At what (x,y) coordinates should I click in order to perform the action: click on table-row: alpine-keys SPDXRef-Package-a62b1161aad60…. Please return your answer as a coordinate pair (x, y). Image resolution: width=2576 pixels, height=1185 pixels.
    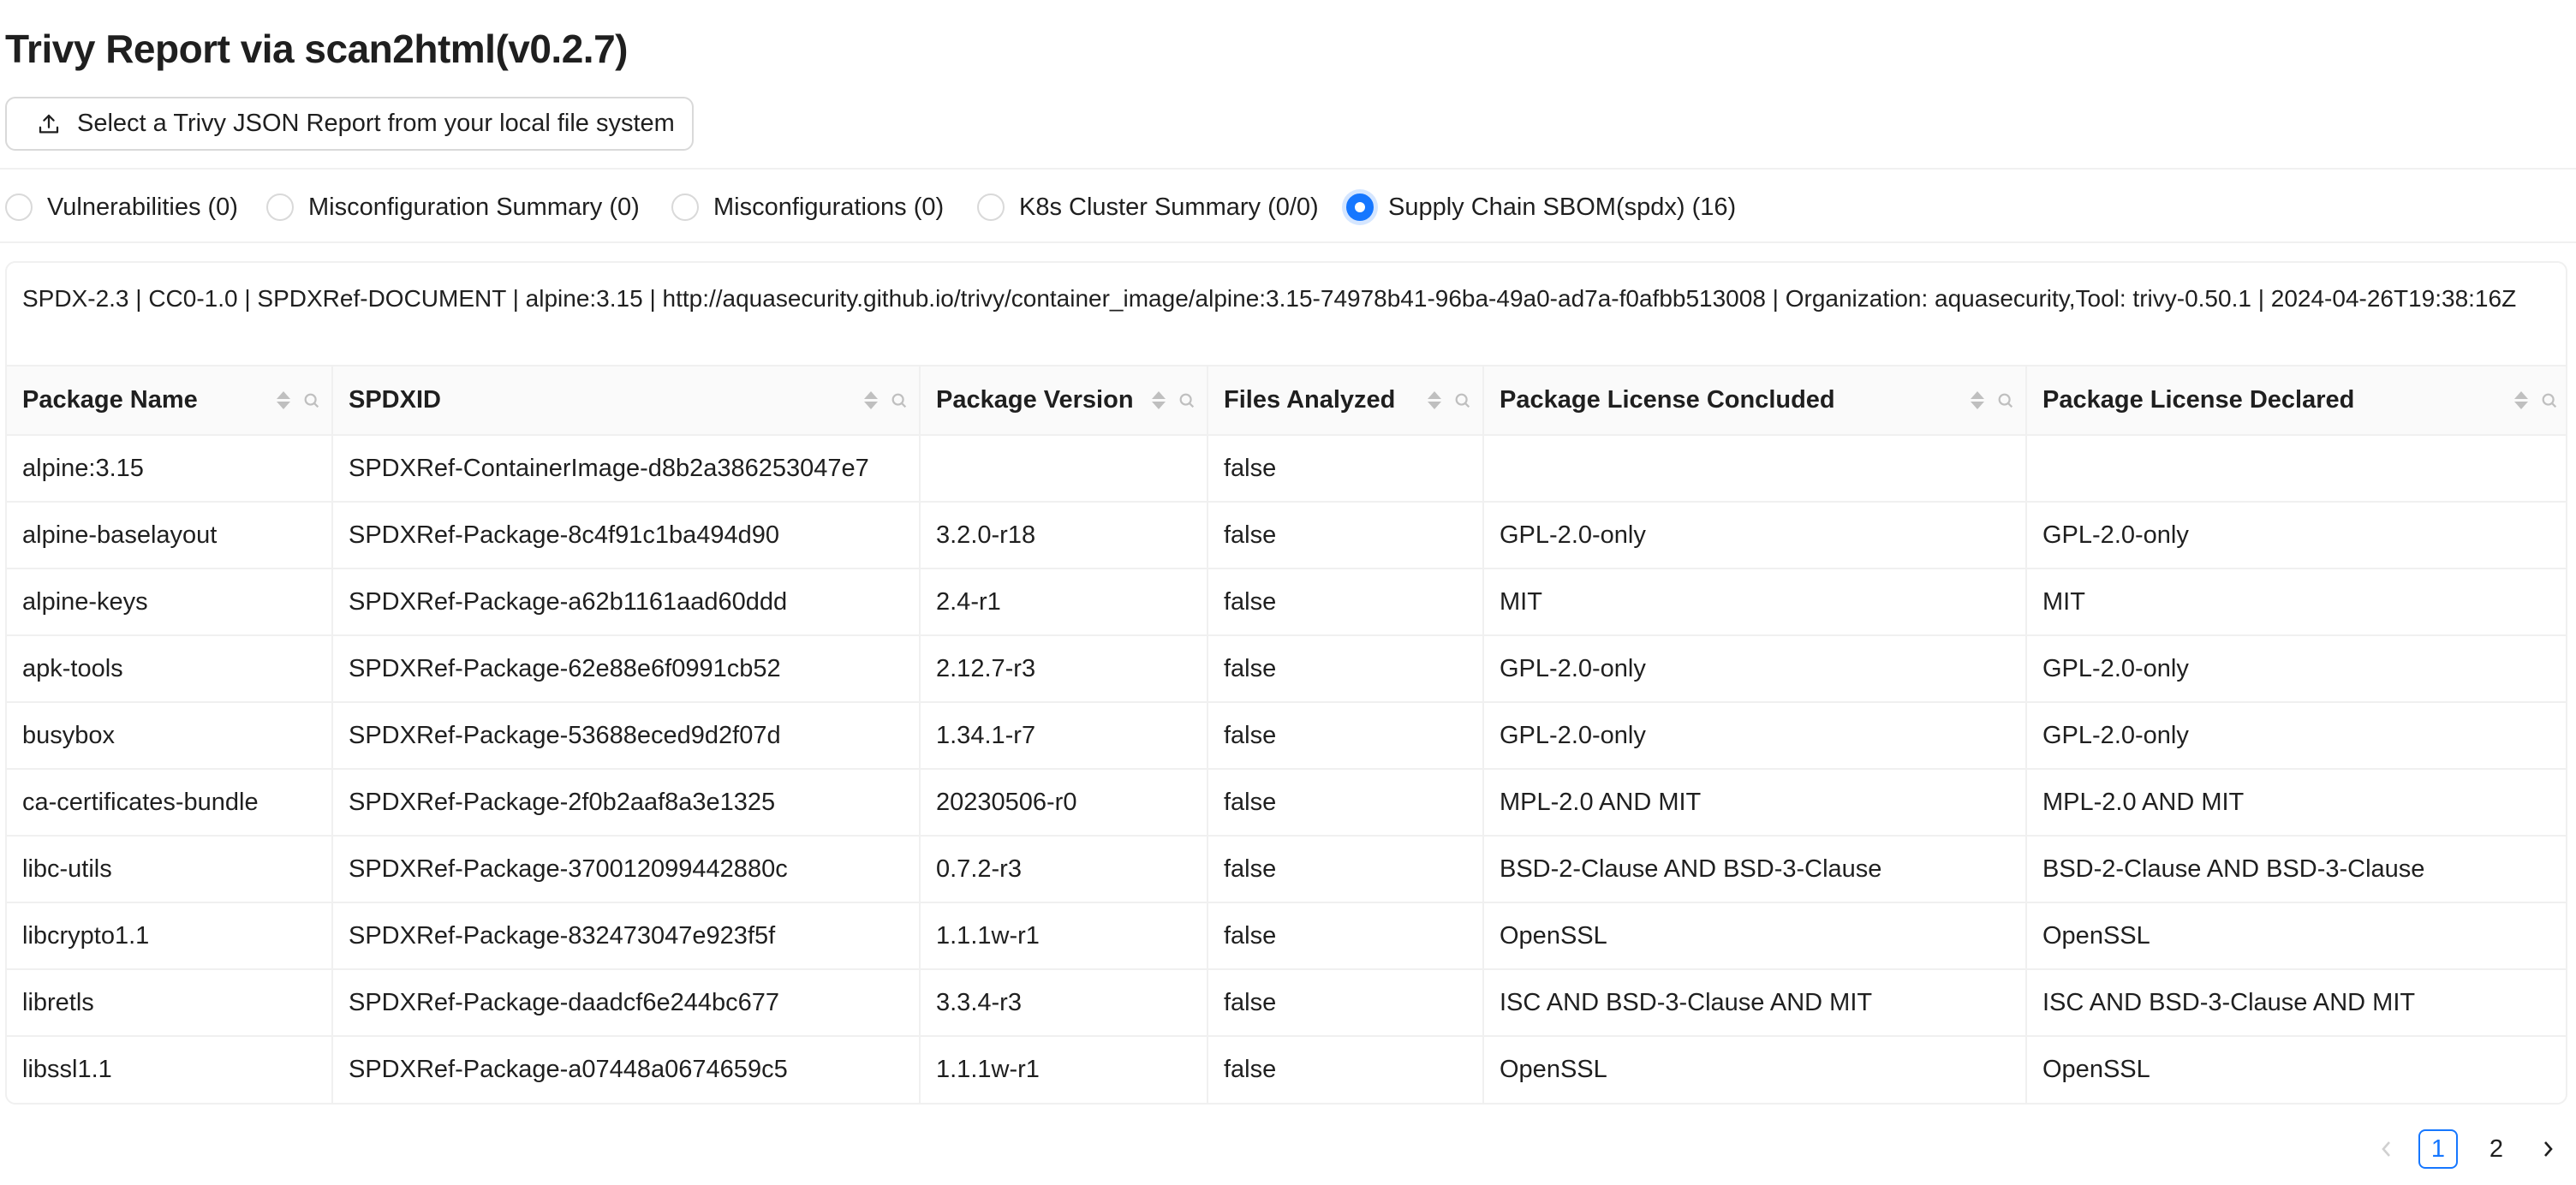
    Looking at the image, I should click on (1286, 602).